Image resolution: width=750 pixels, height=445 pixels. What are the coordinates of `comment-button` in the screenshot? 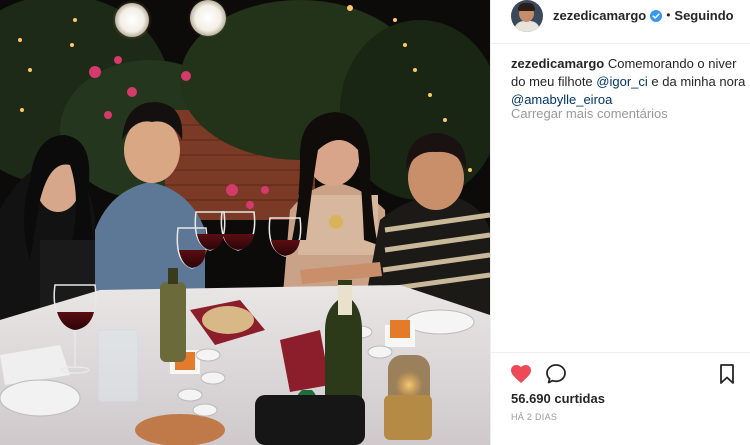 It's located at (556, 374).